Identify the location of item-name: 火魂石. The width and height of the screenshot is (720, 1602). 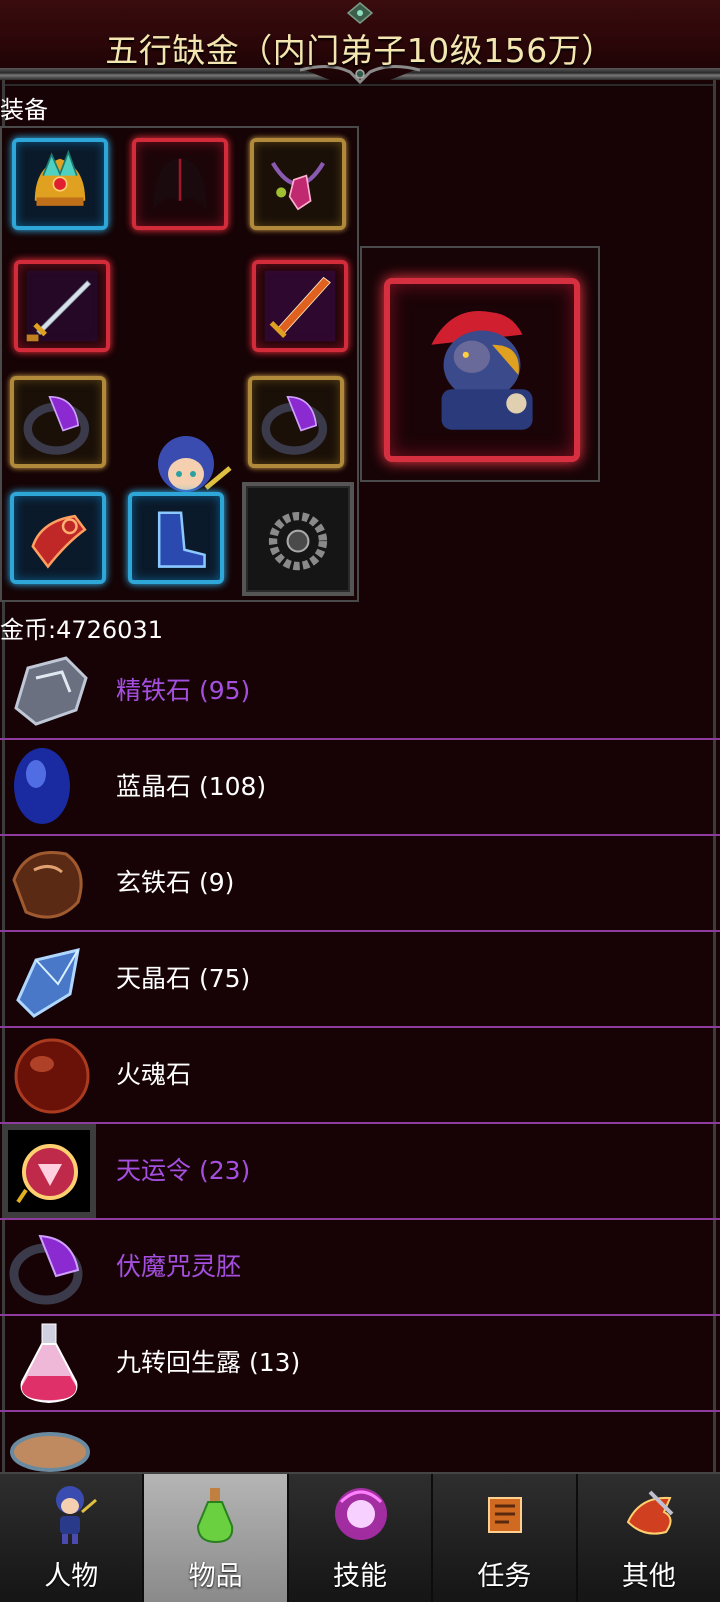
(154, 1074).